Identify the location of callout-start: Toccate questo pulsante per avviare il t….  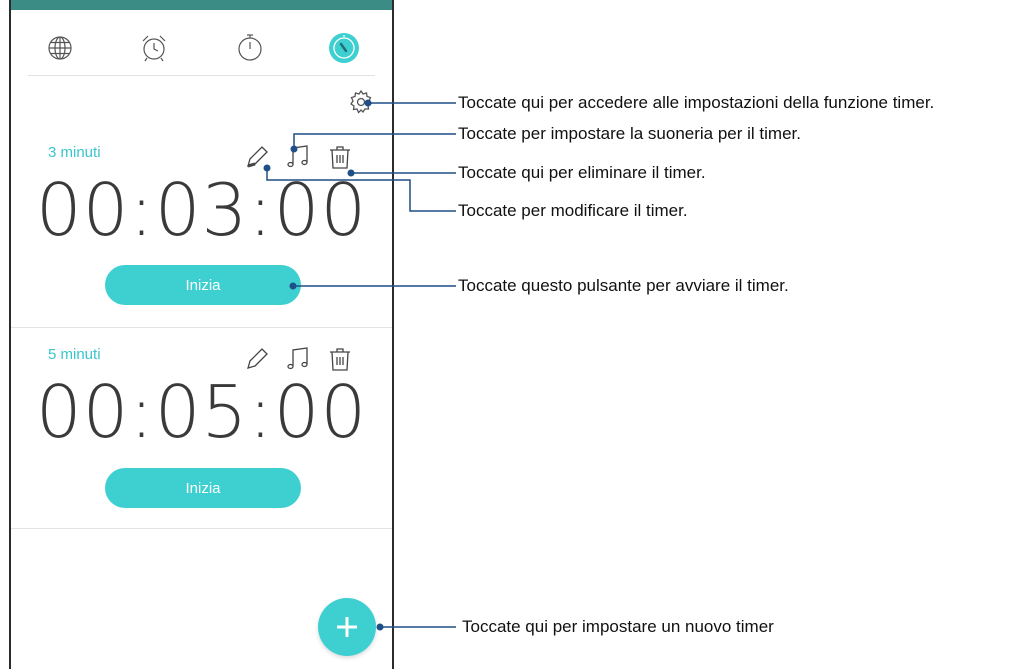
(623, 285).